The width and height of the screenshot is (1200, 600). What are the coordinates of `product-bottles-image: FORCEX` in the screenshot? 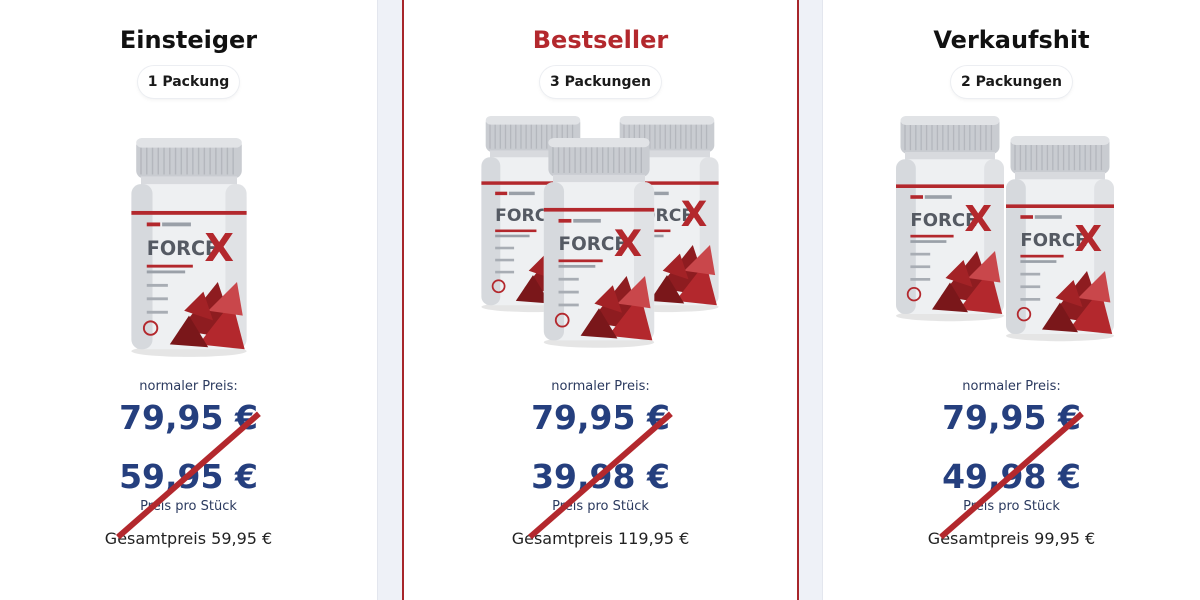 It's located at (188, 247).